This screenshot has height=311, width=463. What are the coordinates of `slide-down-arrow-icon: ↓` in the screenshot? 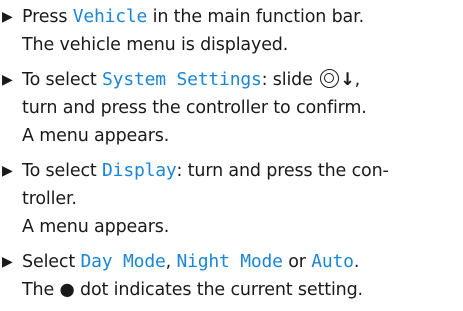 It's located at (347, 80).